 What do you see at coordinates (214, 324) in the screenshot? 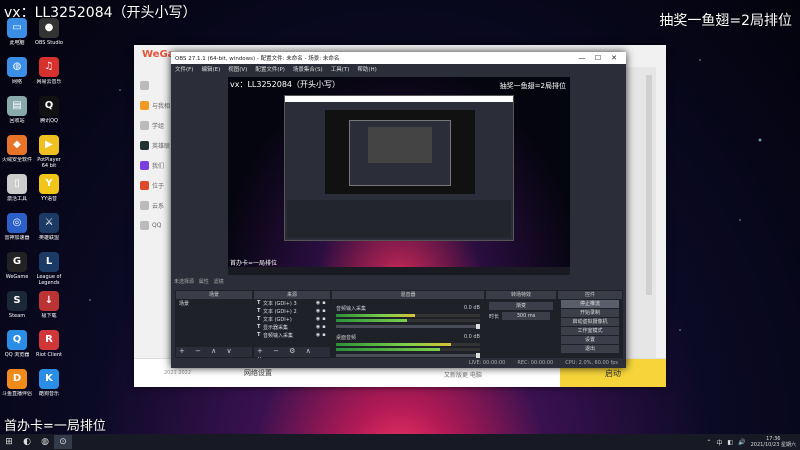
I see `scenes-dock: 场景 场景 + − ∧ ∨` at bounding box center [214, 324].